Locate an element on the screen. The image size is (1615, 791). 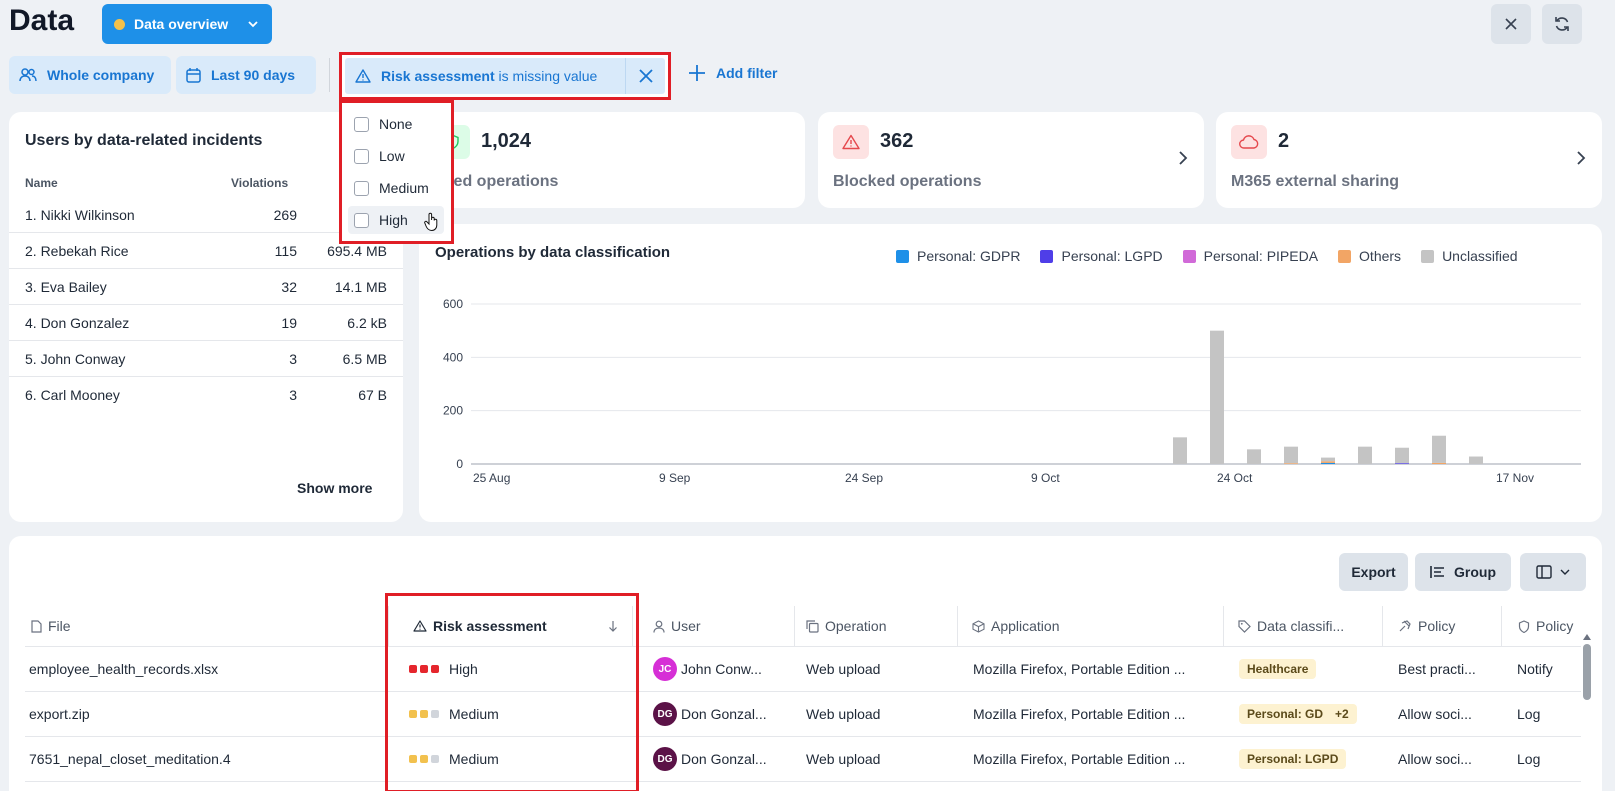
y-tick-label: 0 is located at coordinates (459, 464).